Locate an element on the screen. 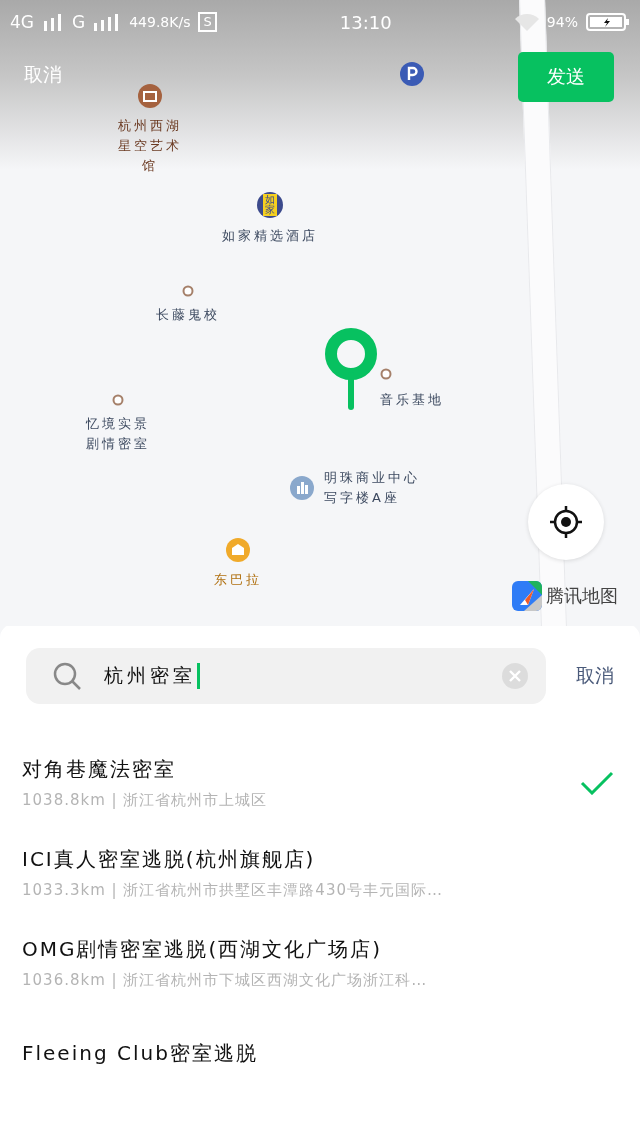 This screenshot has height=1138, width=640. place-name: 对角巷魔法密室 is located at coordinates (99, 769).